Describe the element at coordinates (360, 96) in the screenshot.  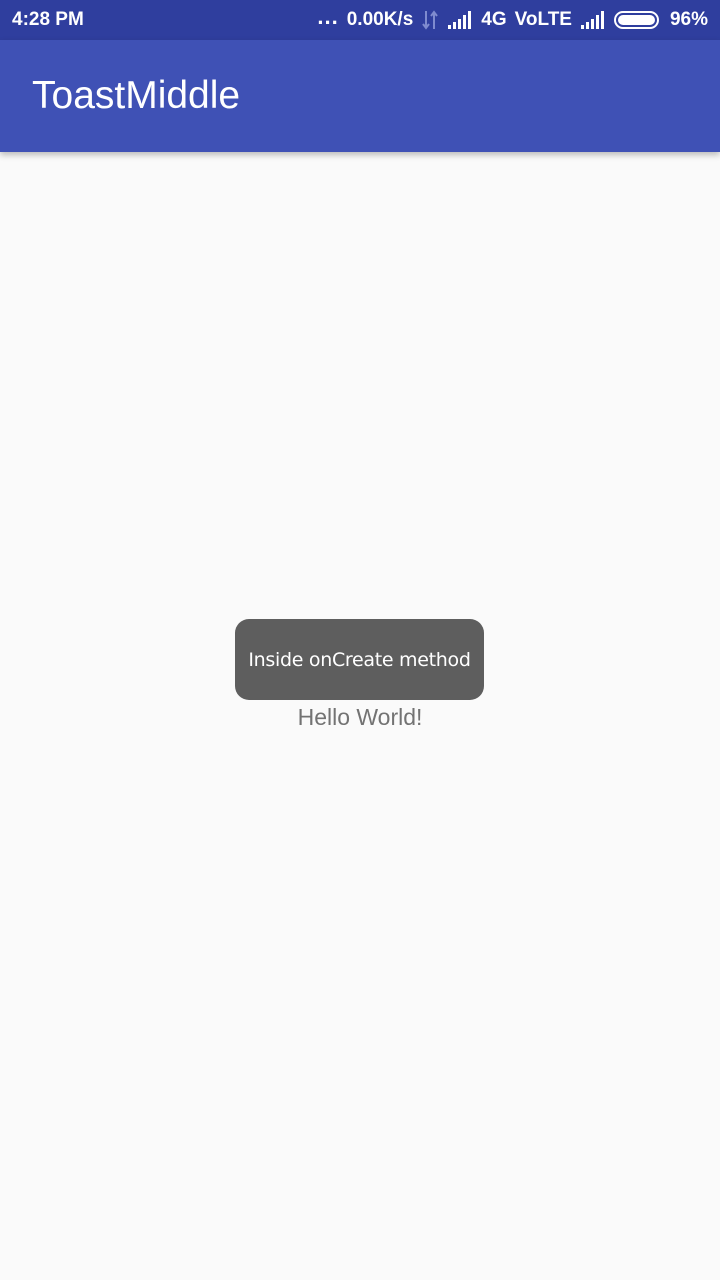
I see `app-bar: ToastMiddle` at that location.